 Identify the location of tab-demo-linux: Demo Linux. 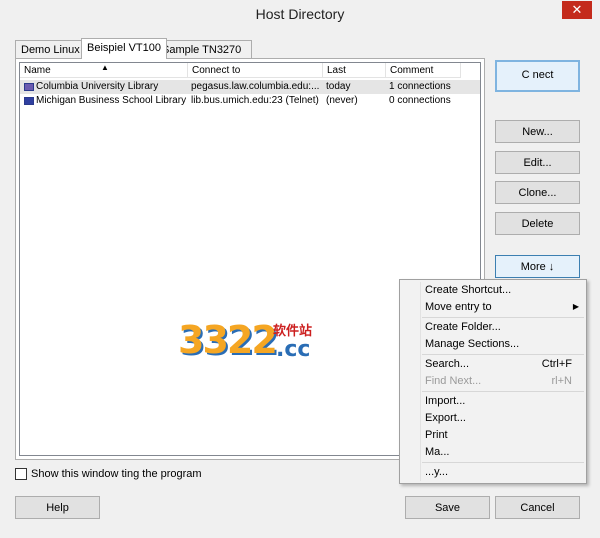
(50, 49).